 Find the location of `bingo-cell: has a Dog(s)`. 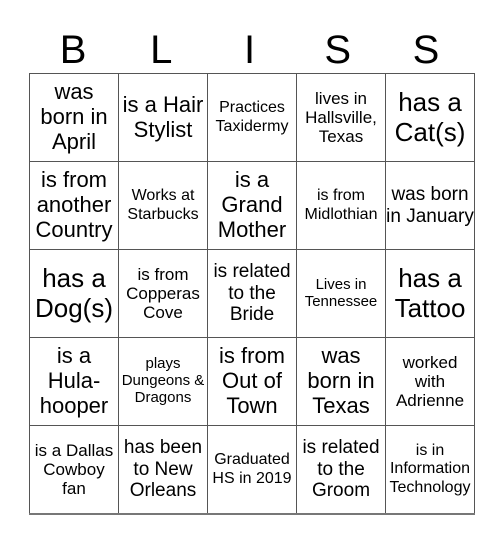

bingo-cell: has a Dog(s) is located at coordinates (74, 293).